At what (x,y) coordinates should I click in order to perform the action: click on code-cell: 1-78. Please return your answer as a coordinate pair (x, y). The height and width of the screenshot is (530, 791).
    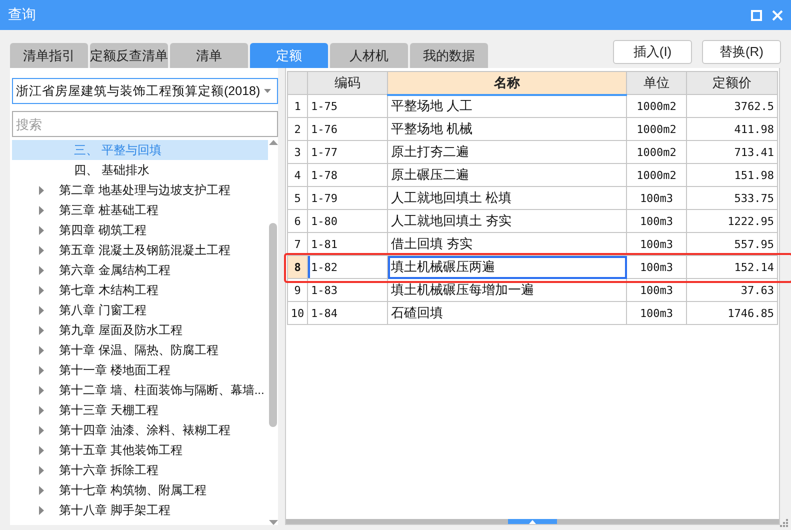
    Looking at the image, I should click on (348, 175).